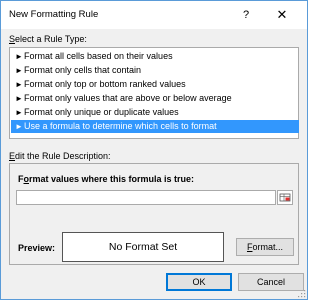 The height and width of the screenshot is (300, 320). Describe the element at coordinates (301, 293) in the screenshot. I see `resize-grip-icon` at that location.